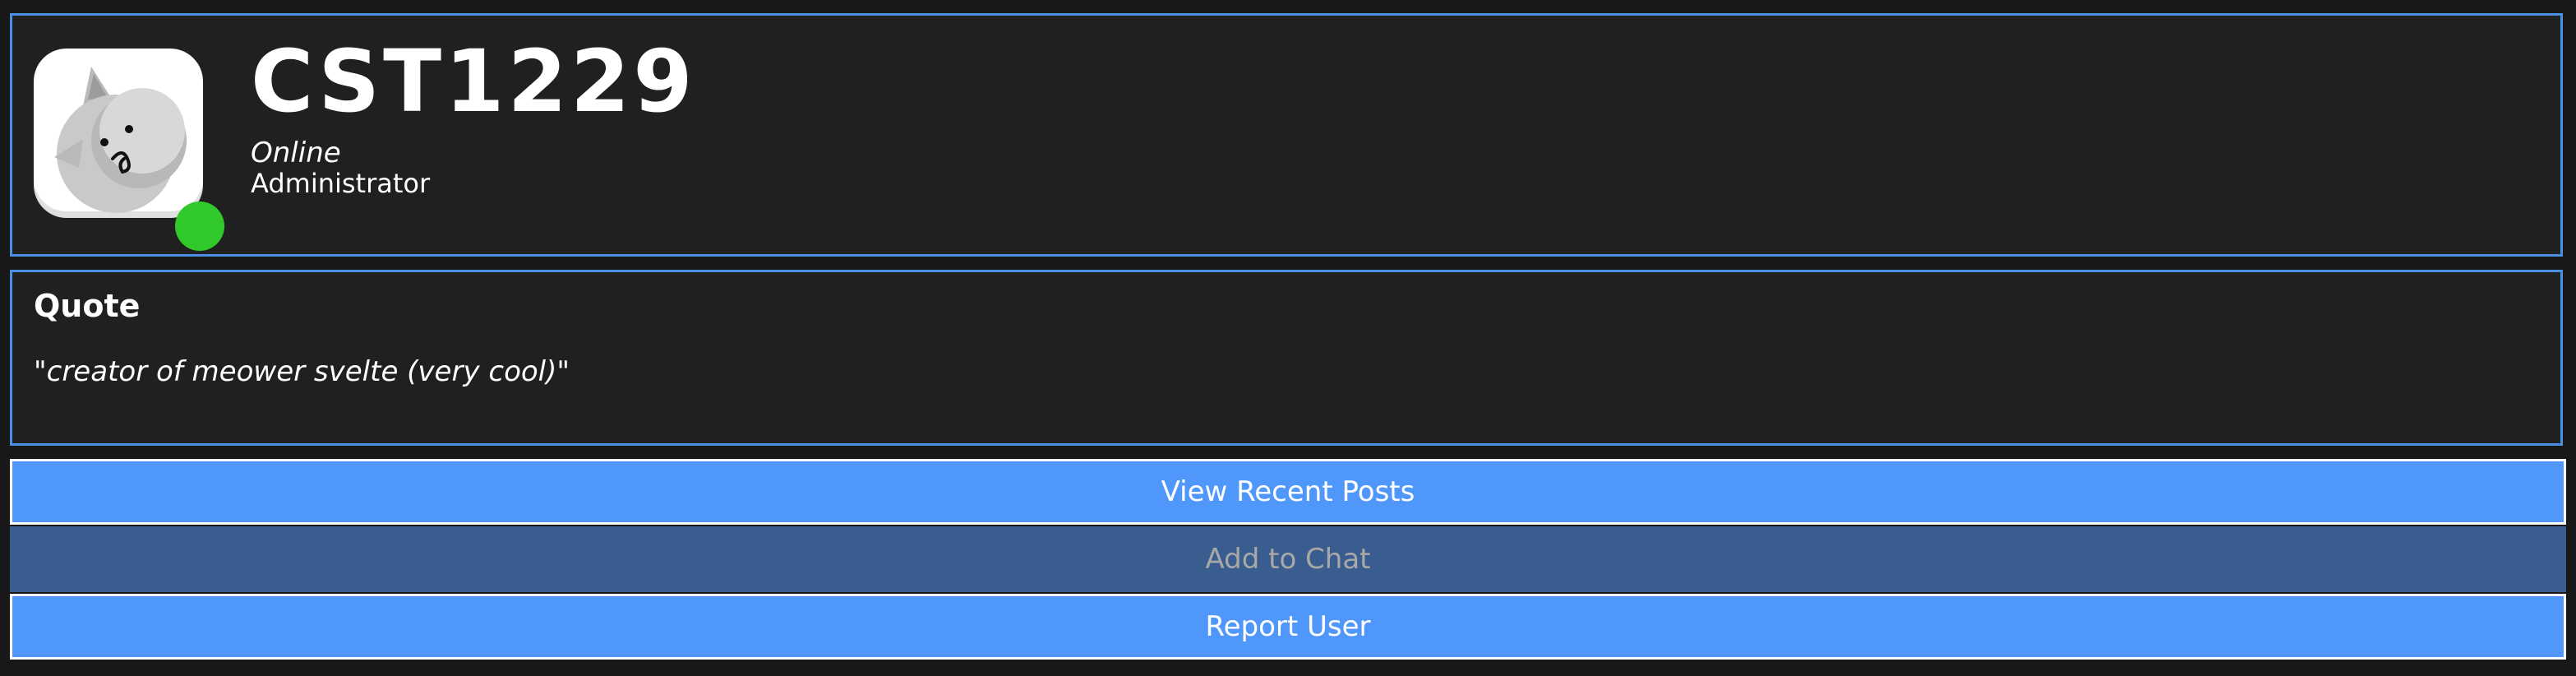  I want to click on view-recent-posts-button: View Recent Posts, so click(1288, 492).